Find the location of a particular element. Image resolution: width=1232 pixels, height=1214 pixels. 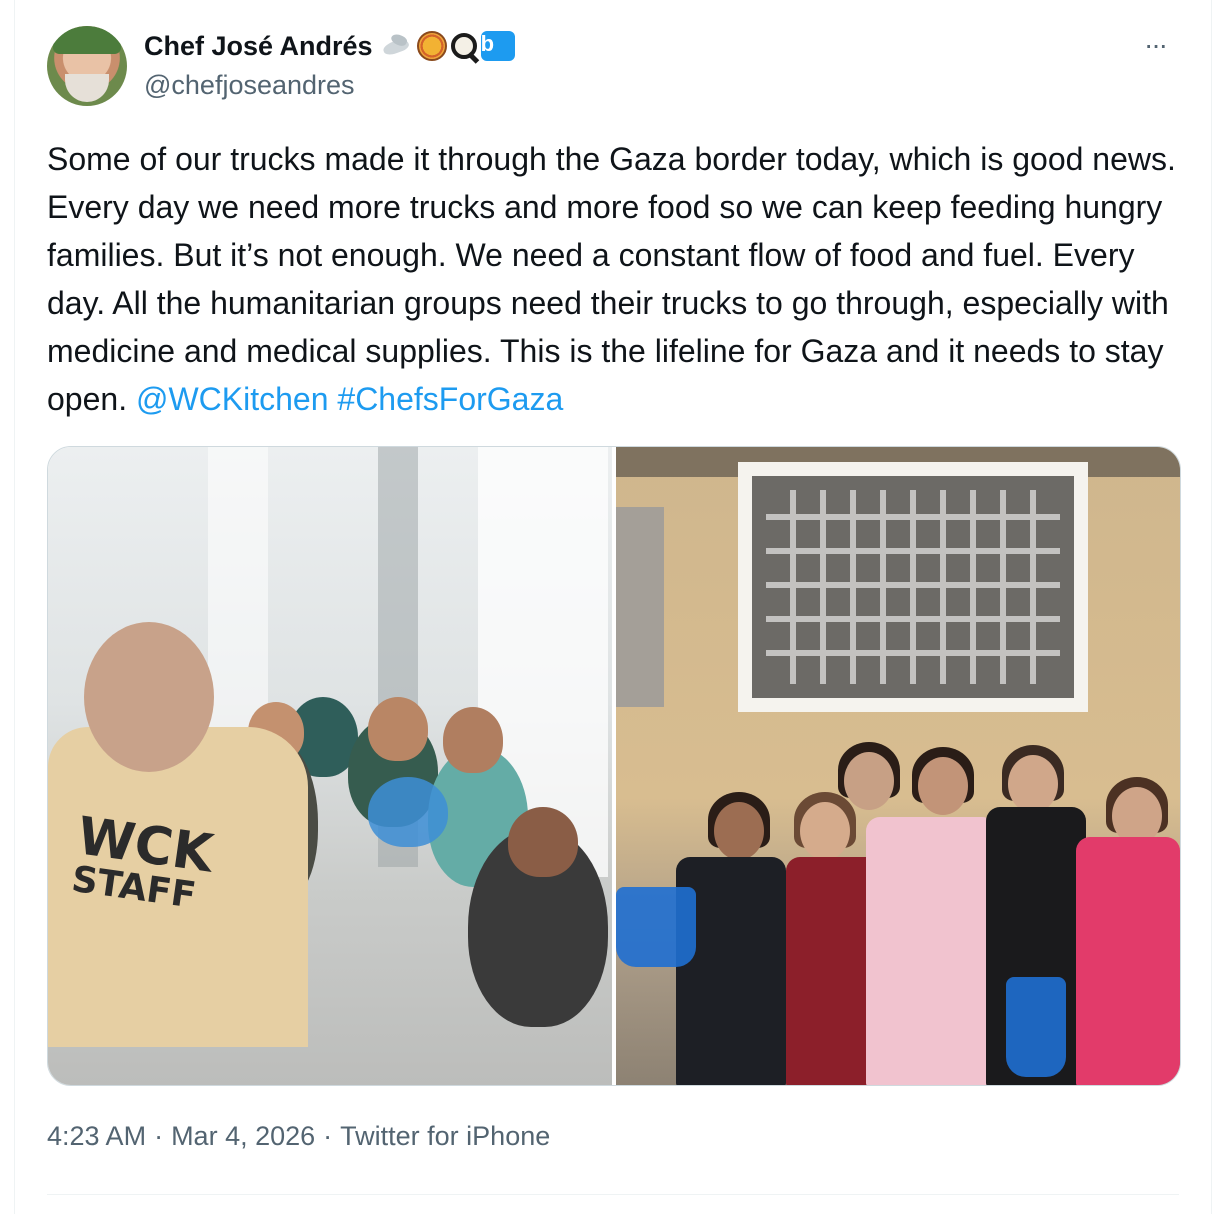

tweet-time: 4:23 AM is located at coordinates (96, 1136).